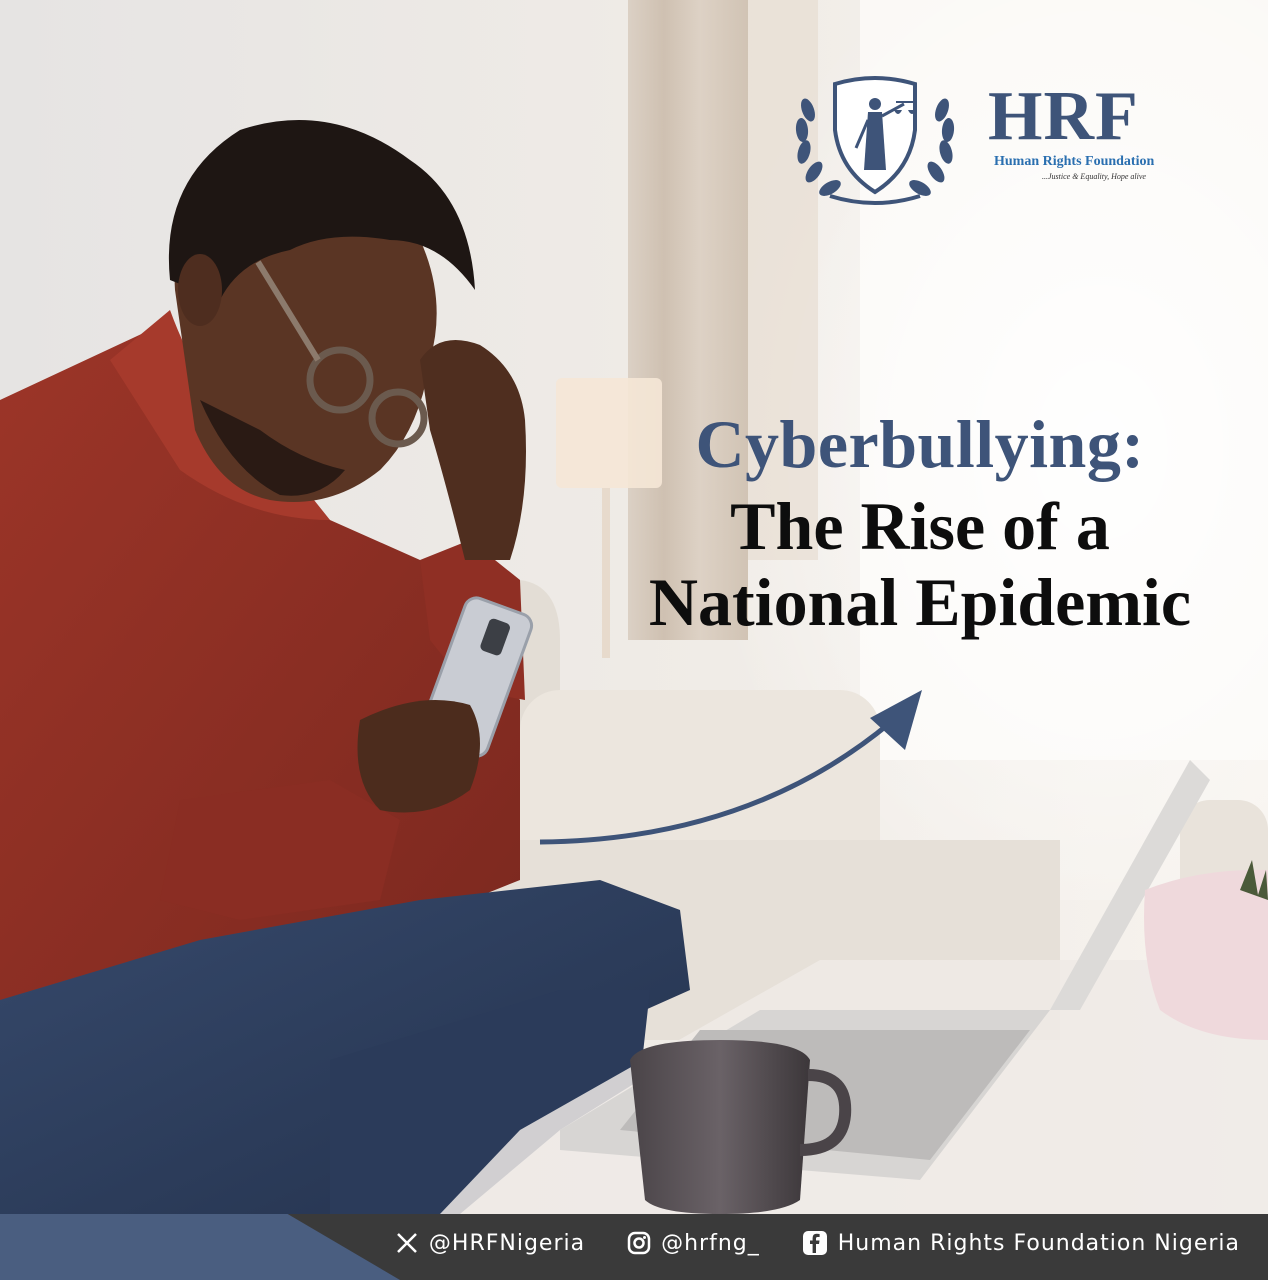 The height and width of the screenshot is (1280, 1268). Describe the element at coordinates (1074, 161) in the screenshot. I see `logo-organization-name: Human Rights Foundation` at that location.